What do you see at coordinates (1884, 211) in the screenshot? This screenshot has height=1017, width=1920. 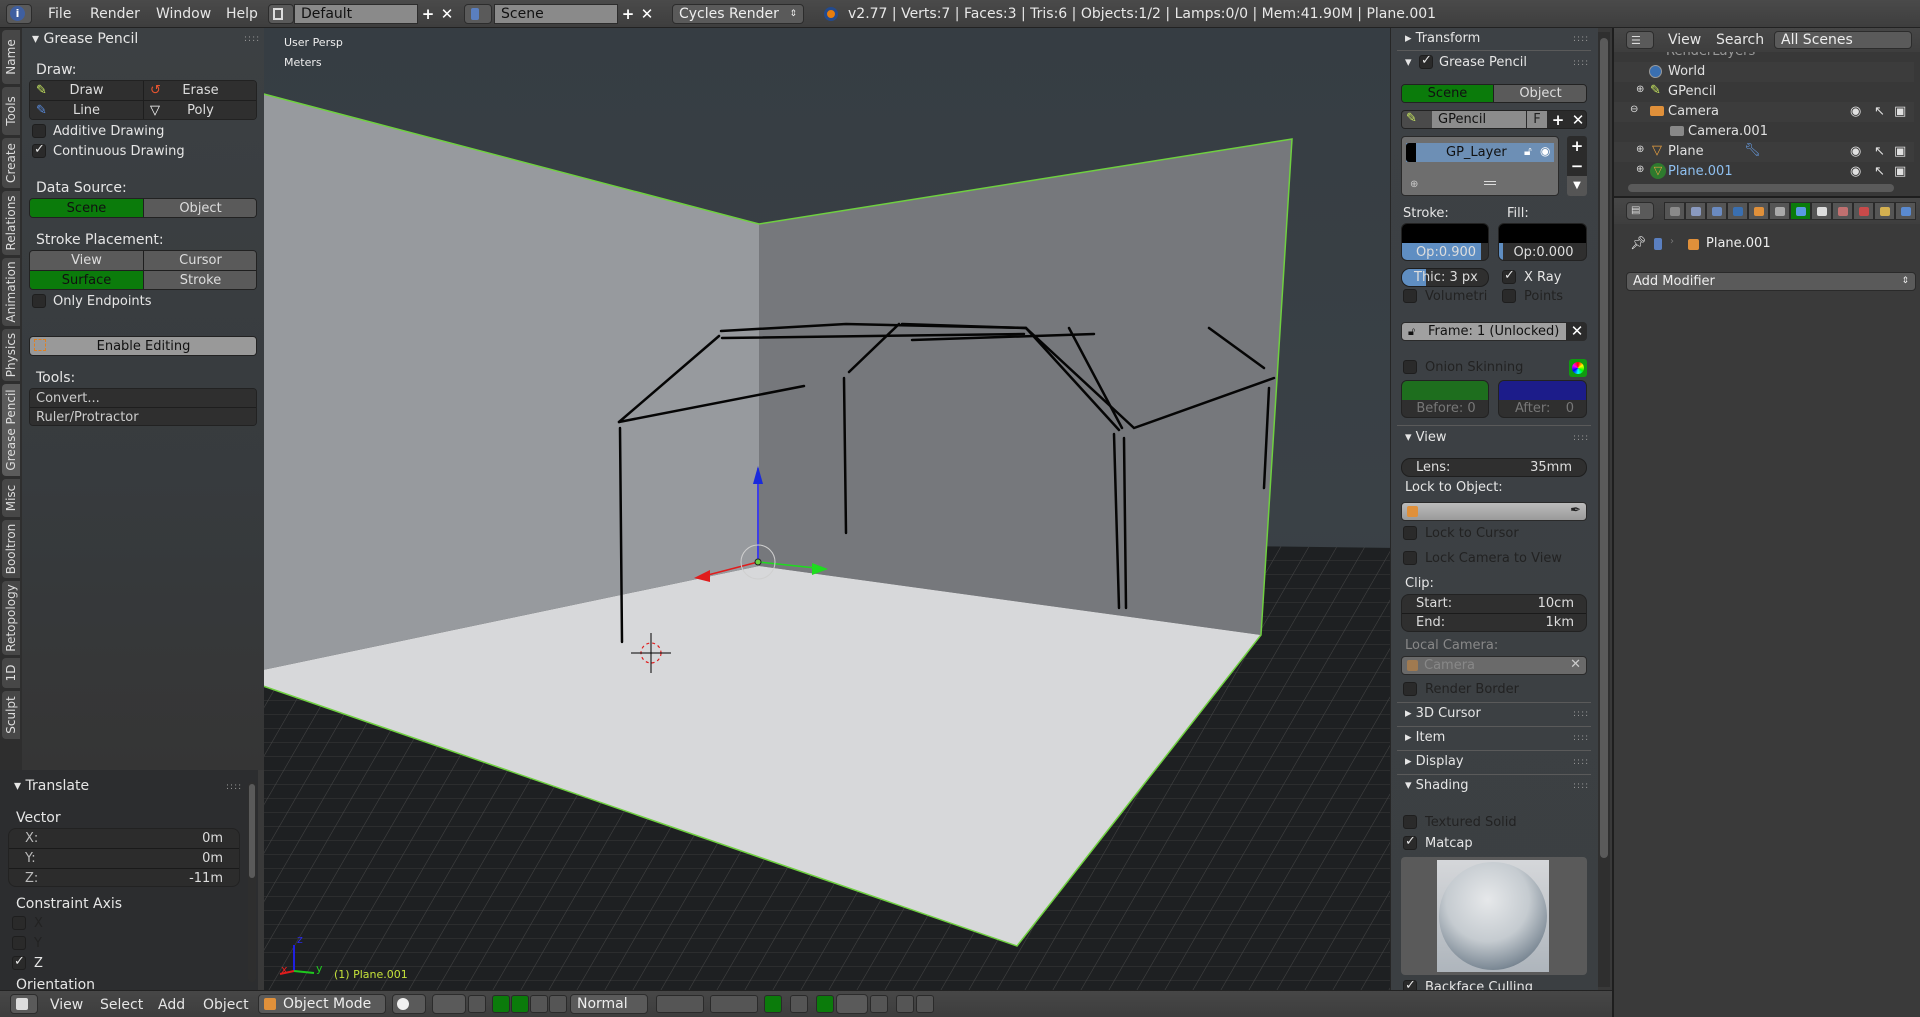 I see `properties-tab-particles` at bounding box center [1884, 211].